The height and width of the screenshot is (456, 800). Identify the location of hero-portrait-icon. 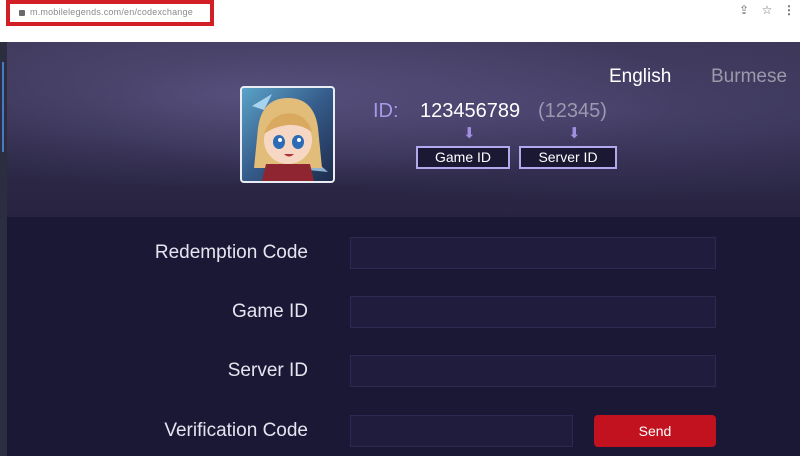
(290, 137).